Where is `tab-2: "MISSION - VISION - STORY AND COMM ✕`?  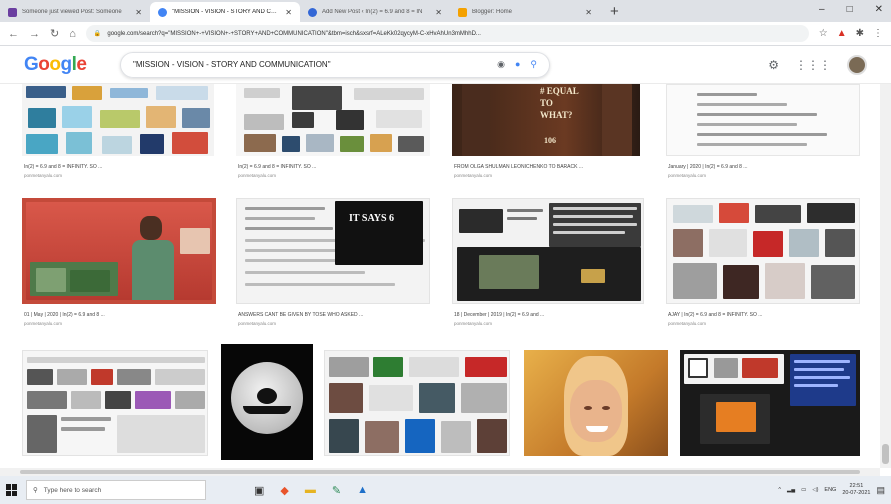 tab-2: "MISSION - VISION - STORY AND COMM ✕ is located at coordinates (225, 12).